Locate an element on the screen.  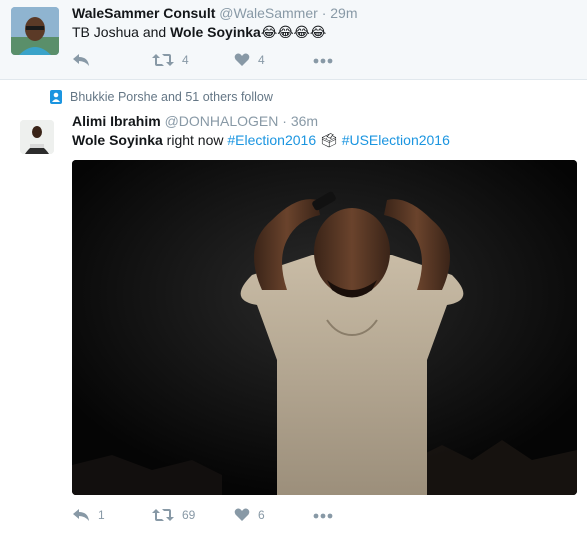
like-button: 4 is located at coordinates (249, 60).